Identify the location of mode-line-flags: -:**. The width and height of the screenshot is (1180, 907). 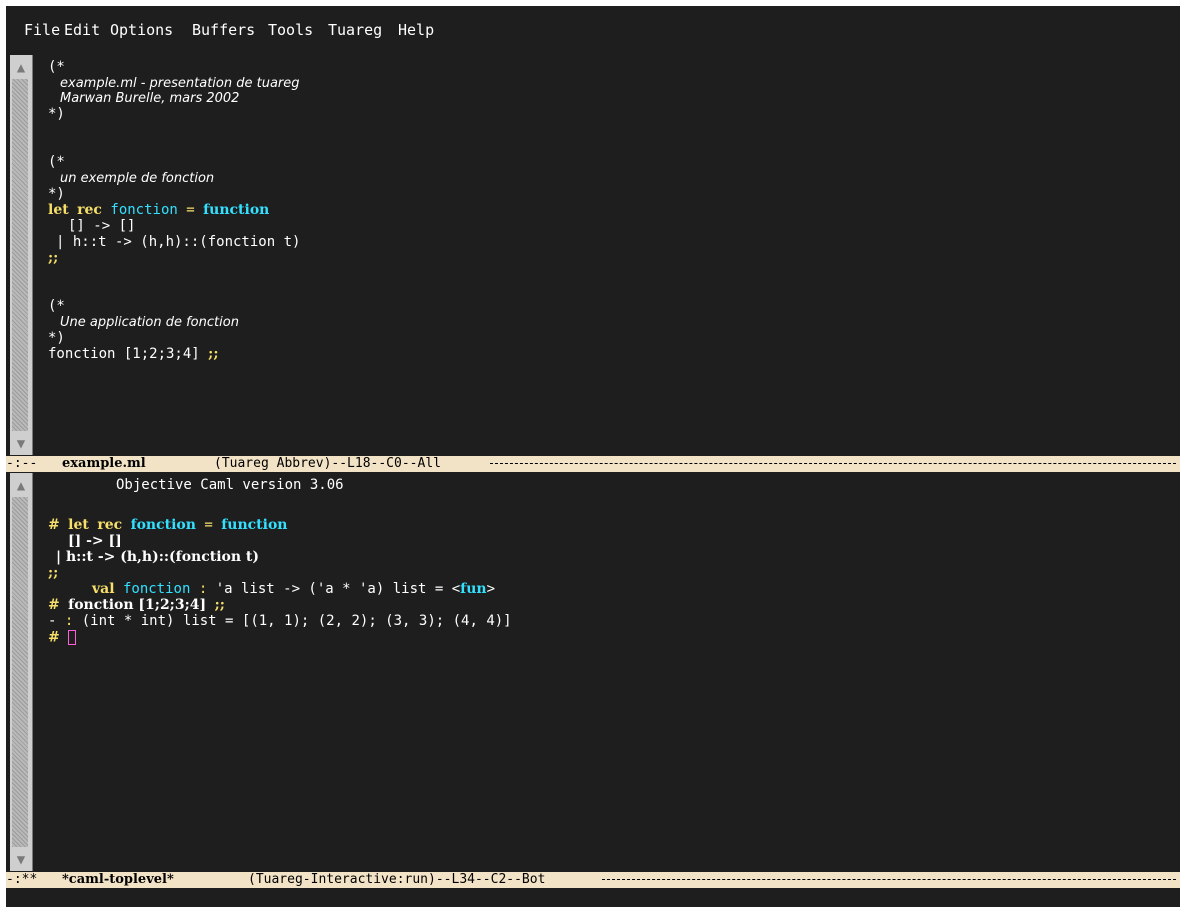
(22, 879).